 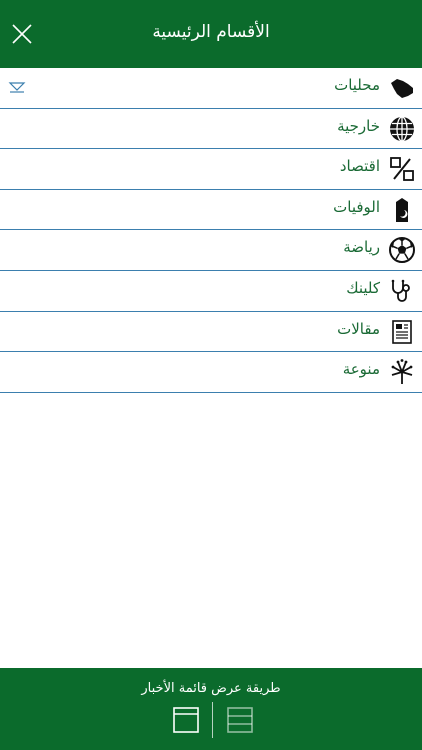 I want to click on obituary-icon, so click(x=402, y=209).